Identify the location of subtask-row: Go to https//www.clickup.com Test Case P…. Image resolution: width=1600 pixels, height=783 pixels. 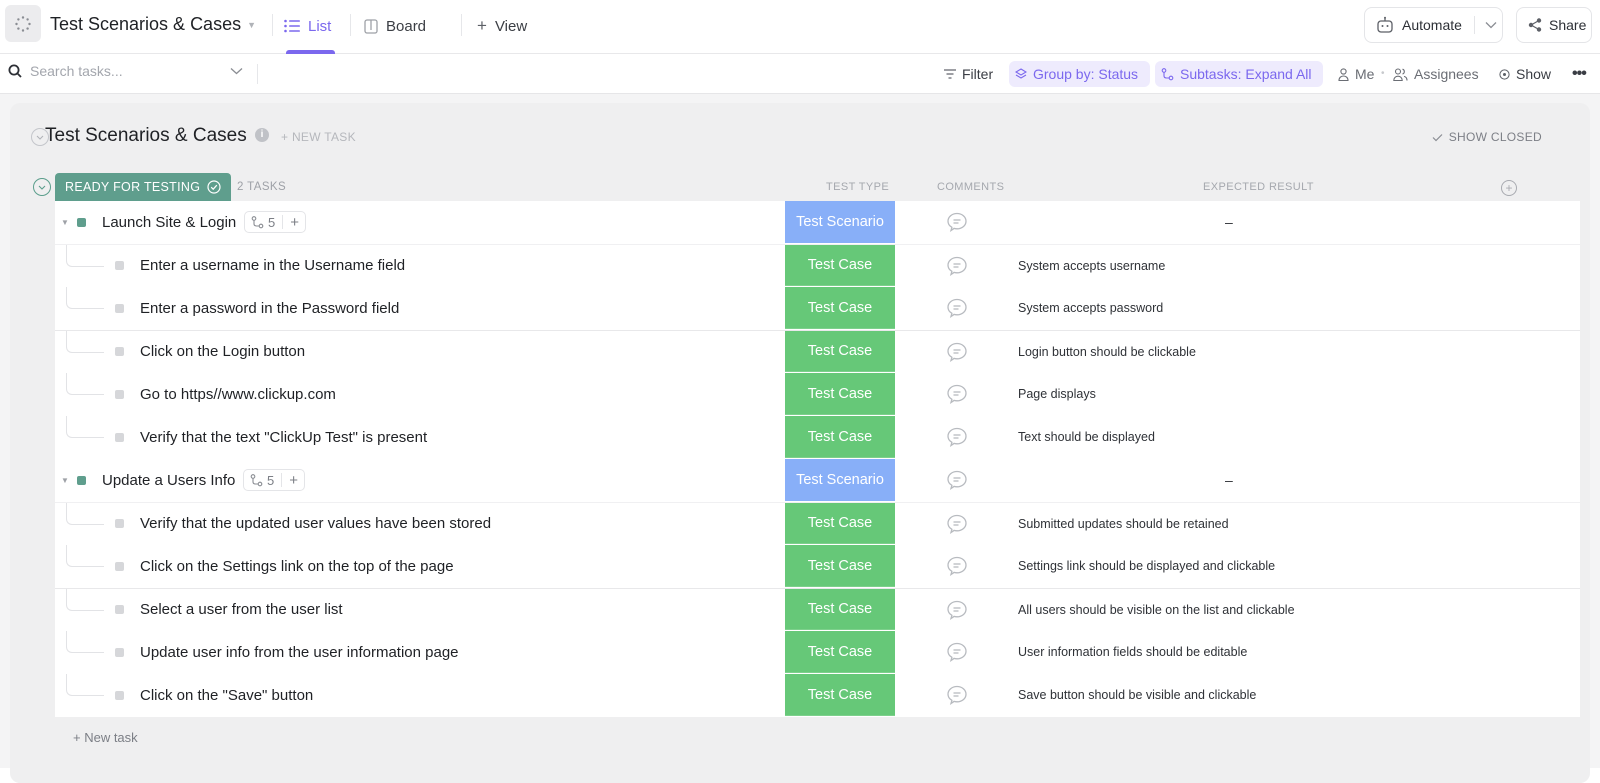
(817, 394).